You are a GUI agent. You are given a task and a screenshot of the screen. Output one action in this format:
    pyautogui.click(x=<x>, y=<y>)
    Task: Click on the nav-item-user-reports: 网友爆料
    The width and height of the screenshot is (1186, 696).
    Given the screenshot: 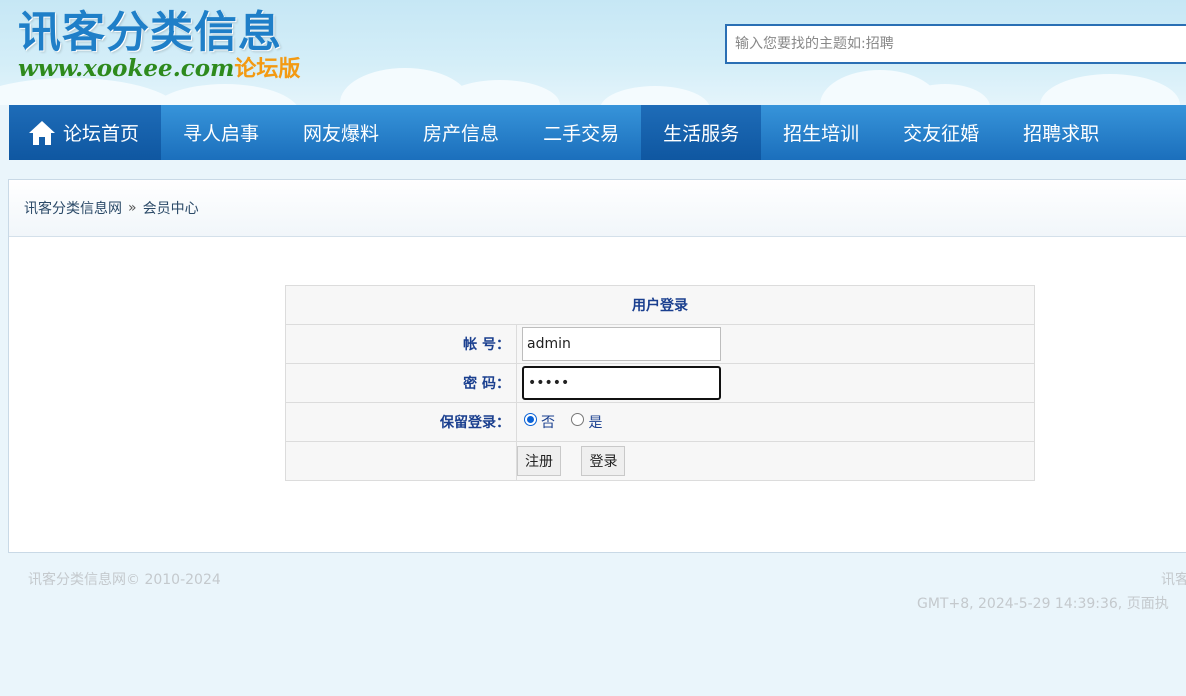 What is the action you would take?
    pyautogui.click(x=341, y=132)
    